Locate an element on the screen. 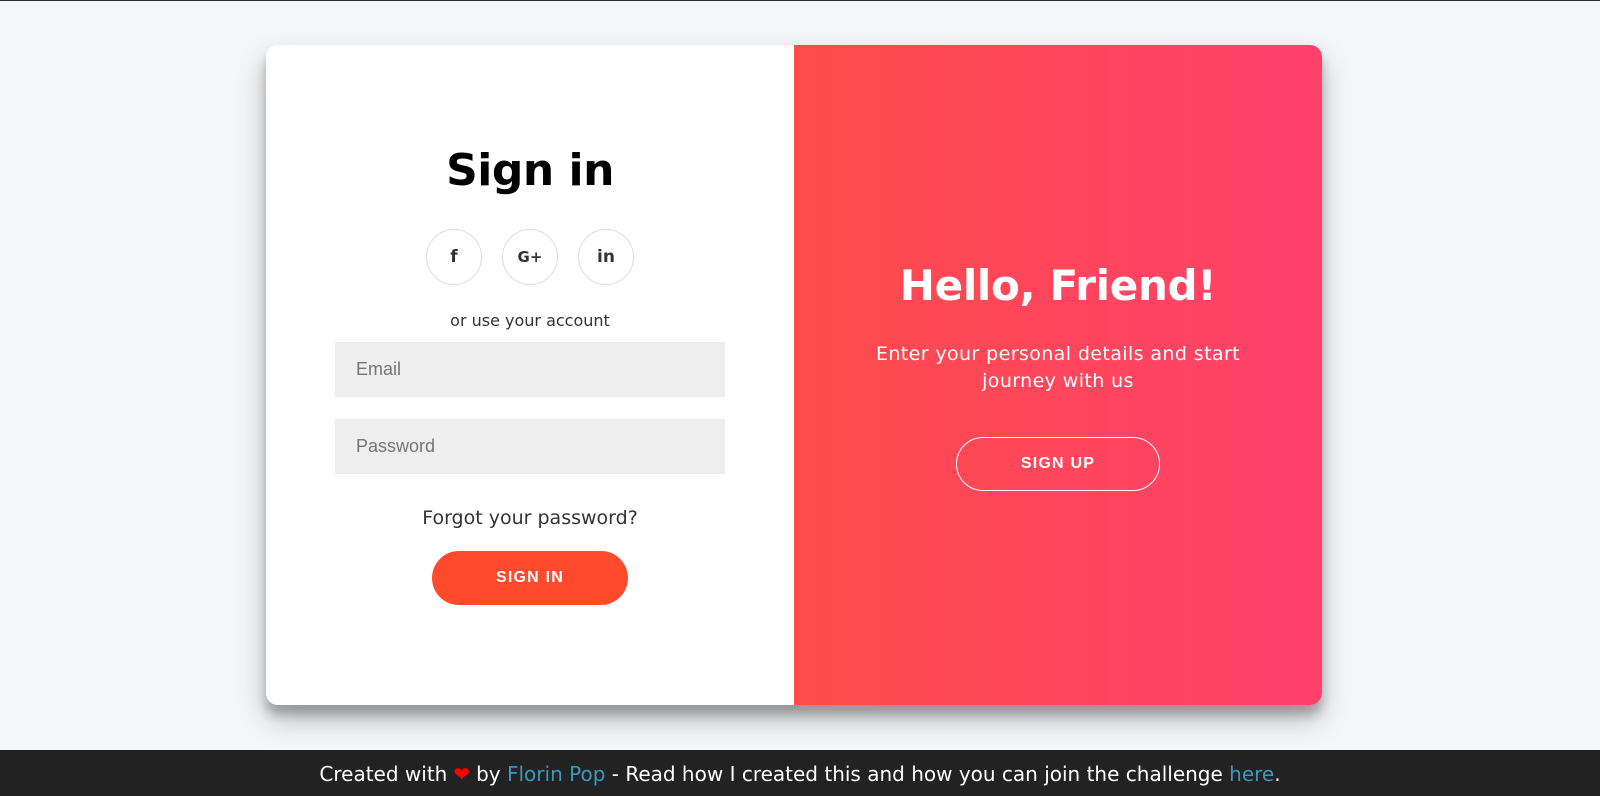 The width and height of the screenshot is (1600, 796). forgot-password-link: Forgot your password? is located at coordinates (530, 518).